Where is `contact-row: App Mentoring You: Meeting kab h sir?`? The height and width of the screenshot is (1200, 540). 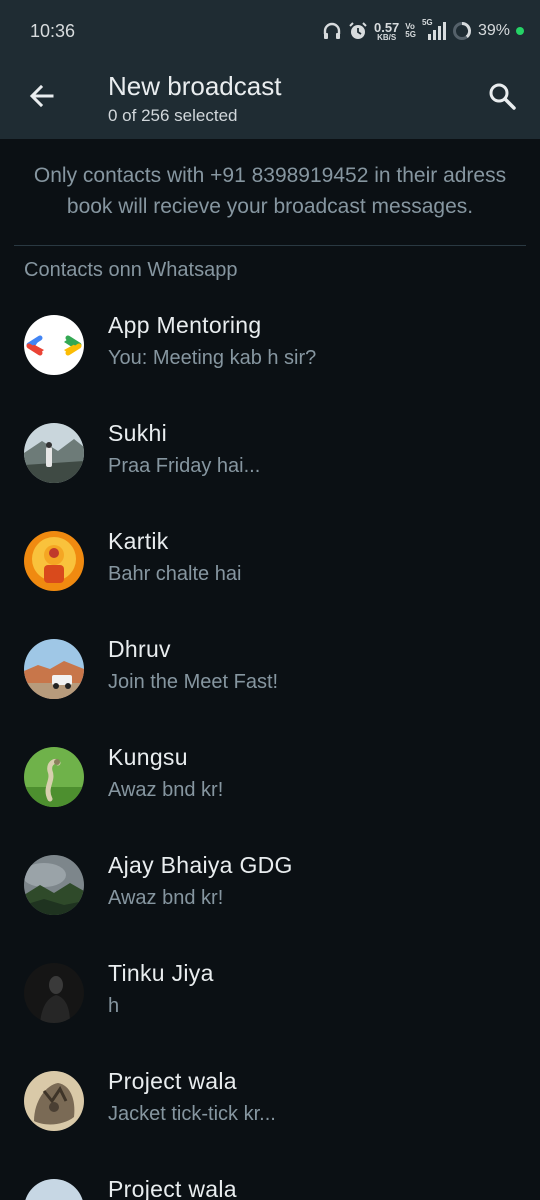
contact-row: App Mentoring You: Meeting kab h sir? is located at coordinates (270, 367).